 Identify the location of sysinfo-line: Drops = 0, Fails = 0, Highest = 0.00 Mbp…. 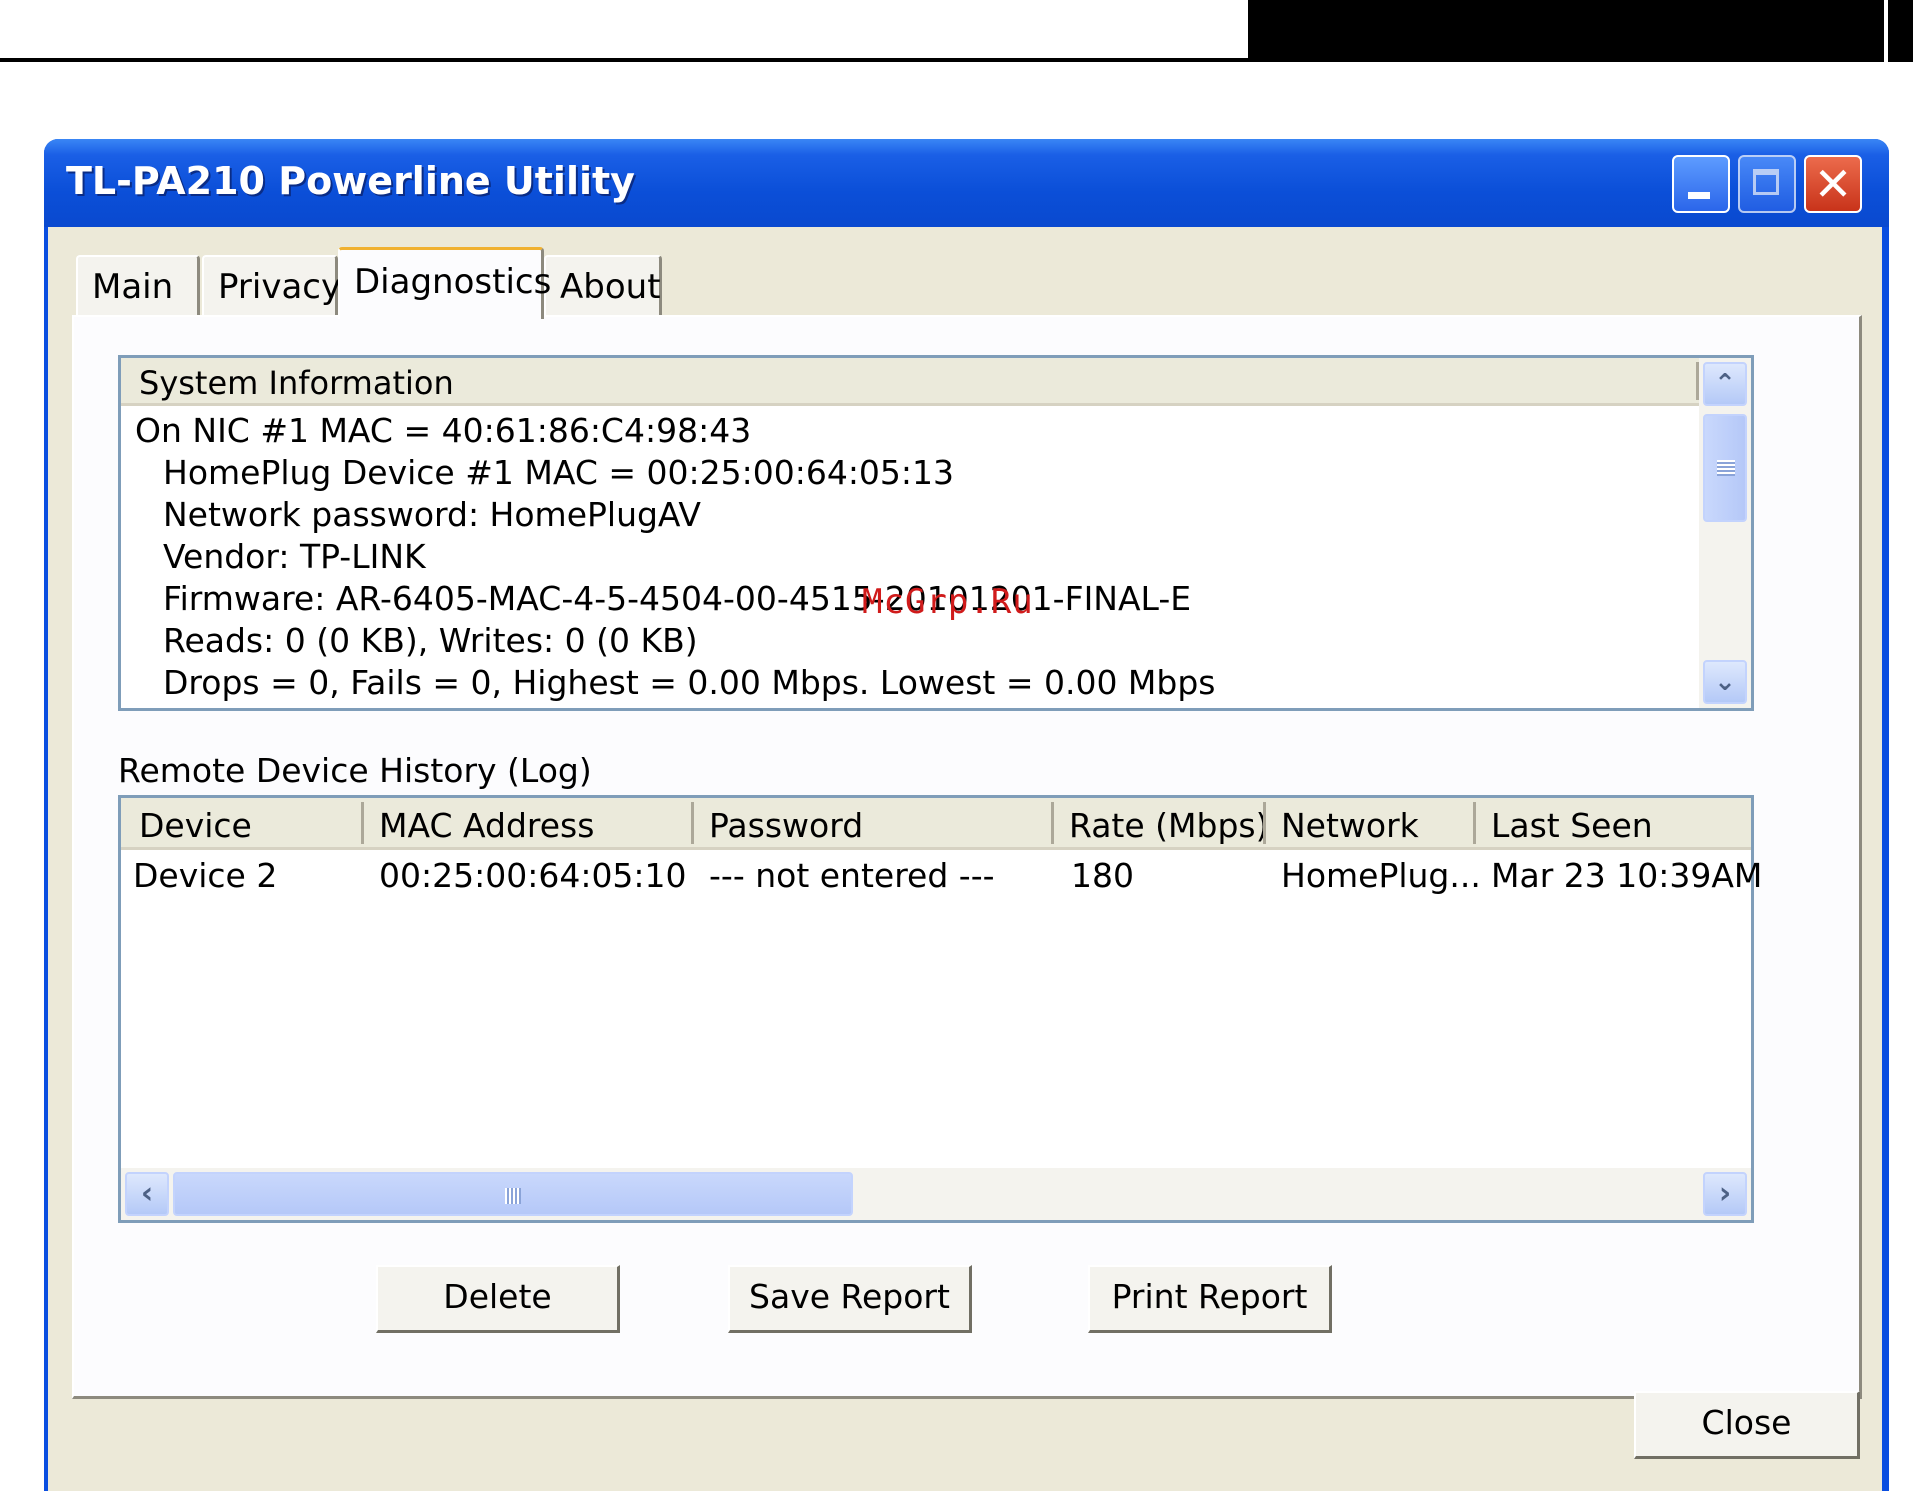
(689, 682).